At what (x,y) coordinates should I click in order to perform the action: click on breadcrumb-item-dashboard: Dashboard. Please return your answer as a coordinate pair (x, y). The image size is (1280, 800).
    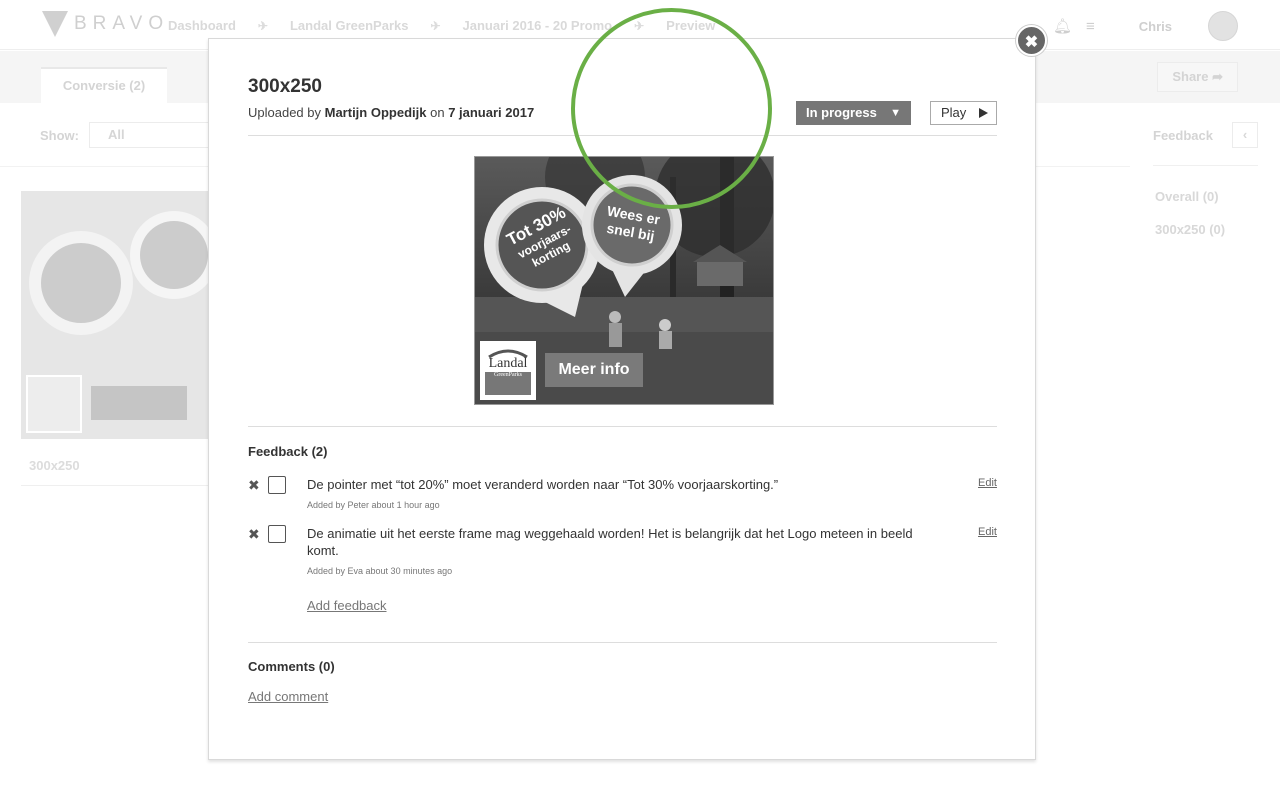
    Looking at the image, I should click on (202, 25).